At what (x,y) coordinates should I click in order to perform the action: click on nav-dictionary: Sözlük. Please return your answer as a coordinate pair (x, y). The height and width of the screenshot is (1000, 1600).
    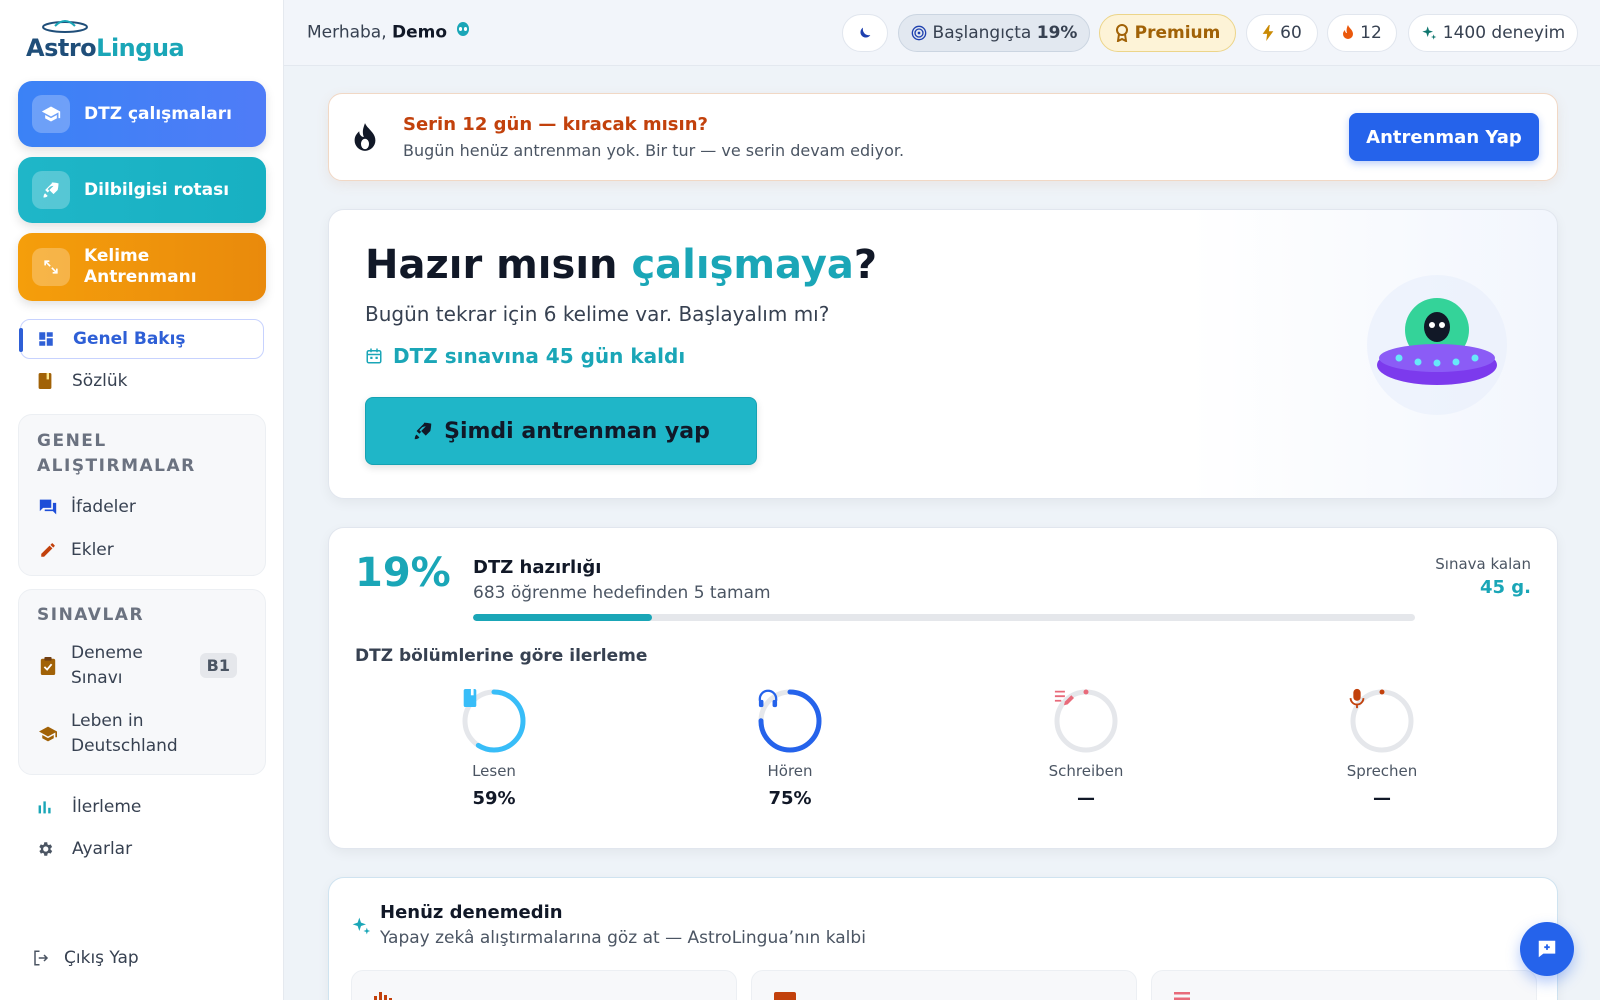
    Looking at the image, I should click on (142, 381).